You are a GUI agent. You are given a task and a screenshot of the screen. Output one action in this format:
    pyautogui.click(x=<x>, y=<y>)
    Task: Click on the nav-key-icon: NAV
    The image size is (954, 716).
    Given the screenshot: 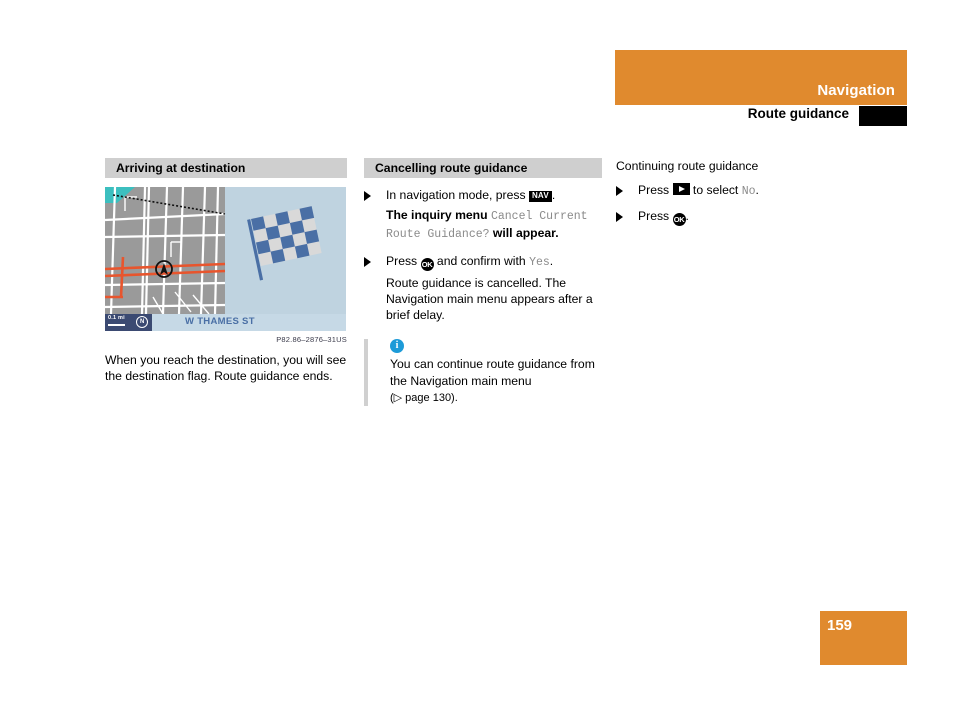 What is the action you would take?
    pyautogui.click(x=540, y=196)
    